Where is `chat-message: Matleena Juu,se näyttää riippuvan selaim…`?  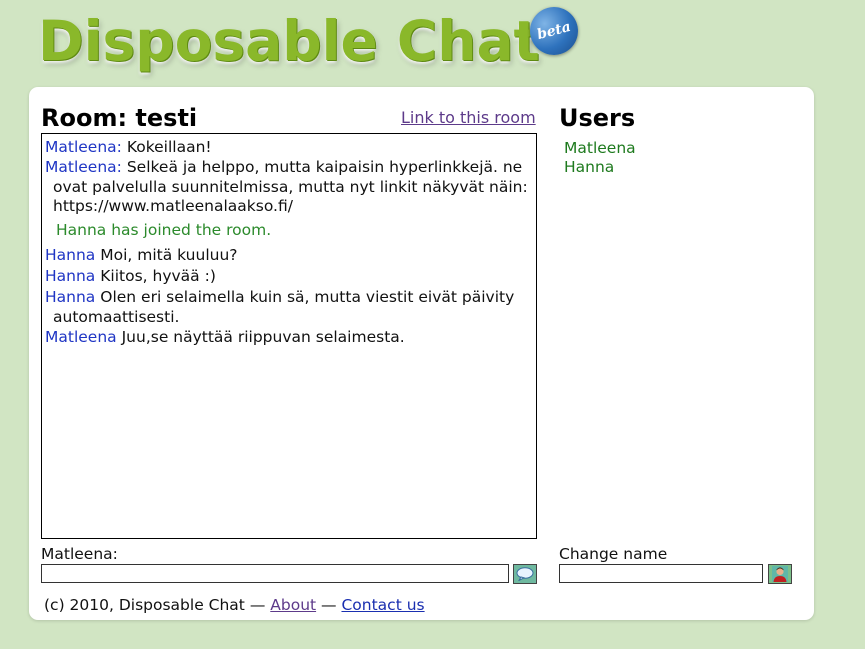
chat-message: Matleena Juu,se näyttää riippuvan selaim… is located at coordinates (290, 338).